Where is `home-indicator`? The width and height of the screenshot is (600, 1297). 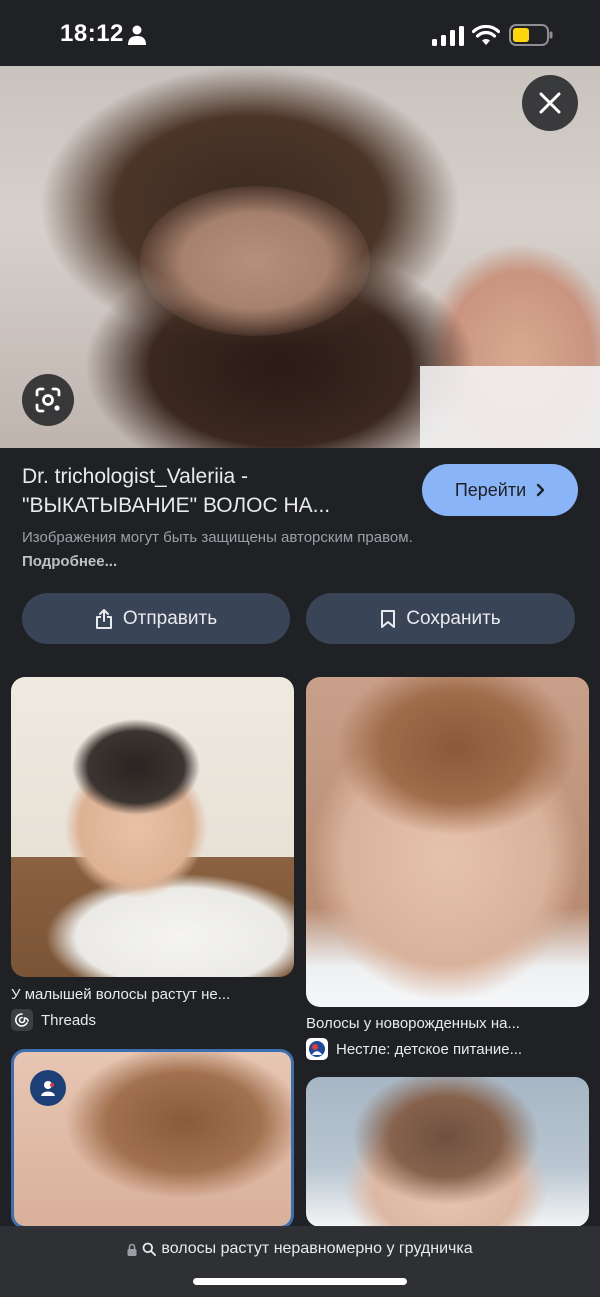 home-indicator is located at coordinates (300, 1281).